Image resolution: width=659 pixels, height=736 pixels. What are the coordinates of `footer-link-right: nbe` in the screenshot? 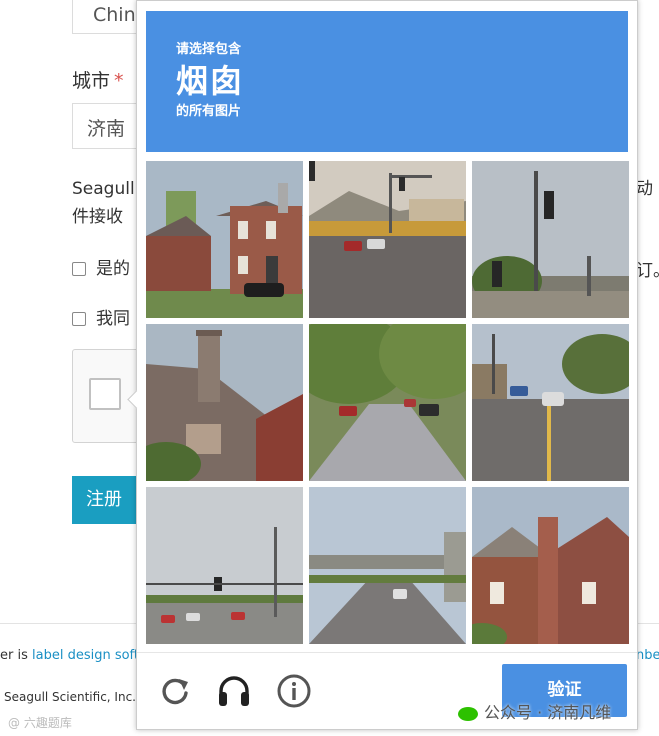 It's located at (647, 655).